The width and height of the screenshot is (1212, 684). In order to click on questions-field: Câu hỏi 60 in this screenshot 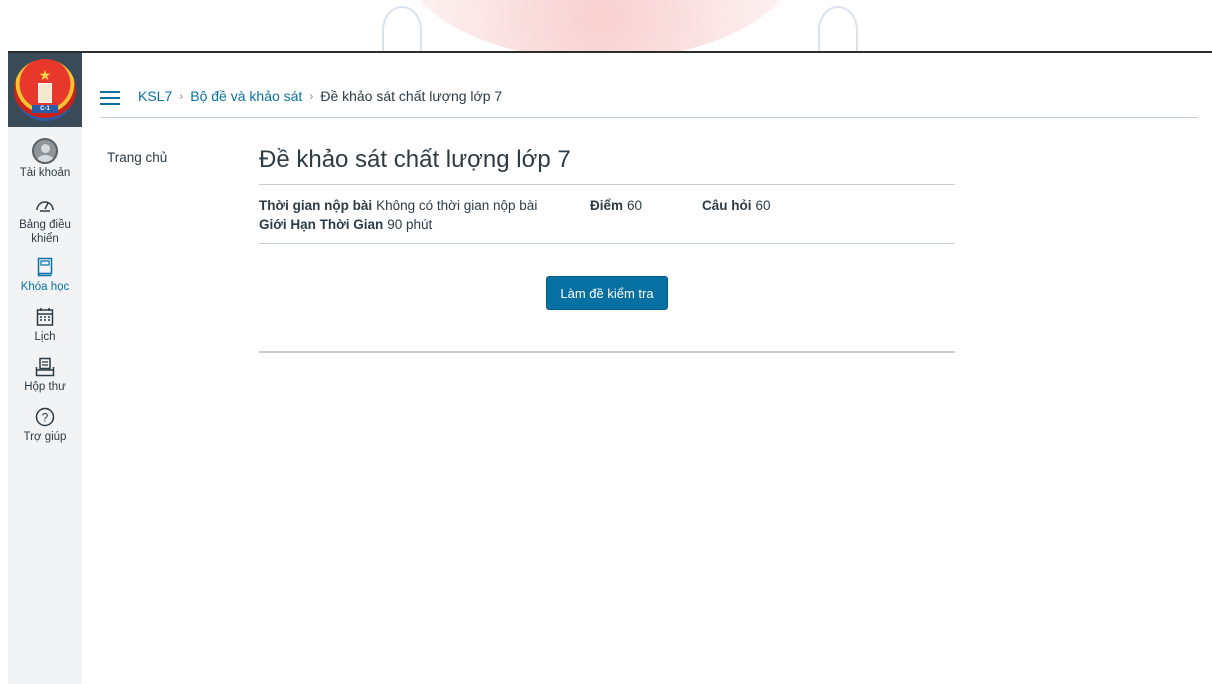, I will do `click(736, 205)`.